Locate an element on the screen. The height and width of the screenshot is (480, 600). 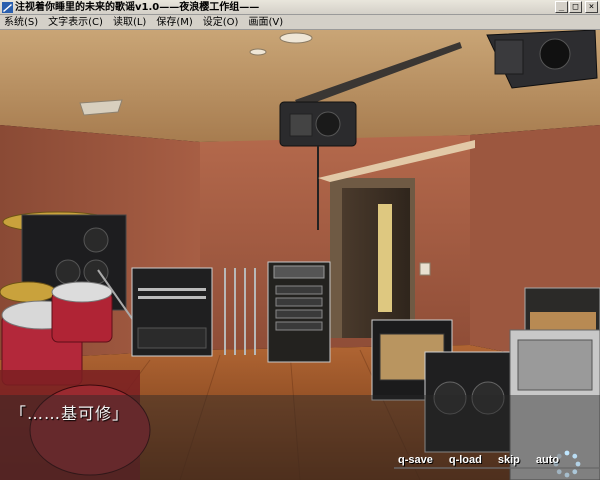
menu-screen: 画面(V) is located at coordinates (266, 22).